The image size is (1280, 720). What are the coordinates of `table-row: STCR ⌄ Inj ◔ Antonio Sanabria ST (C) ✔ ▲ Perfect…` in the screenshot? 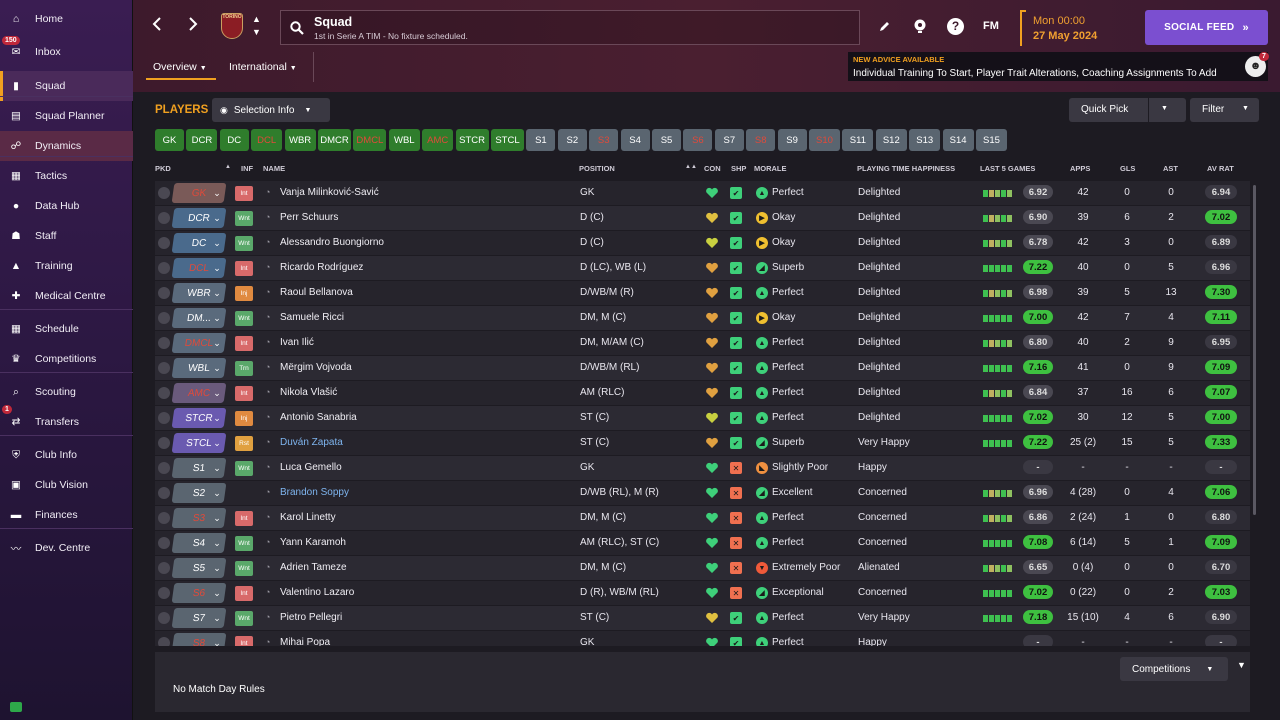 It's located at (702, 418).